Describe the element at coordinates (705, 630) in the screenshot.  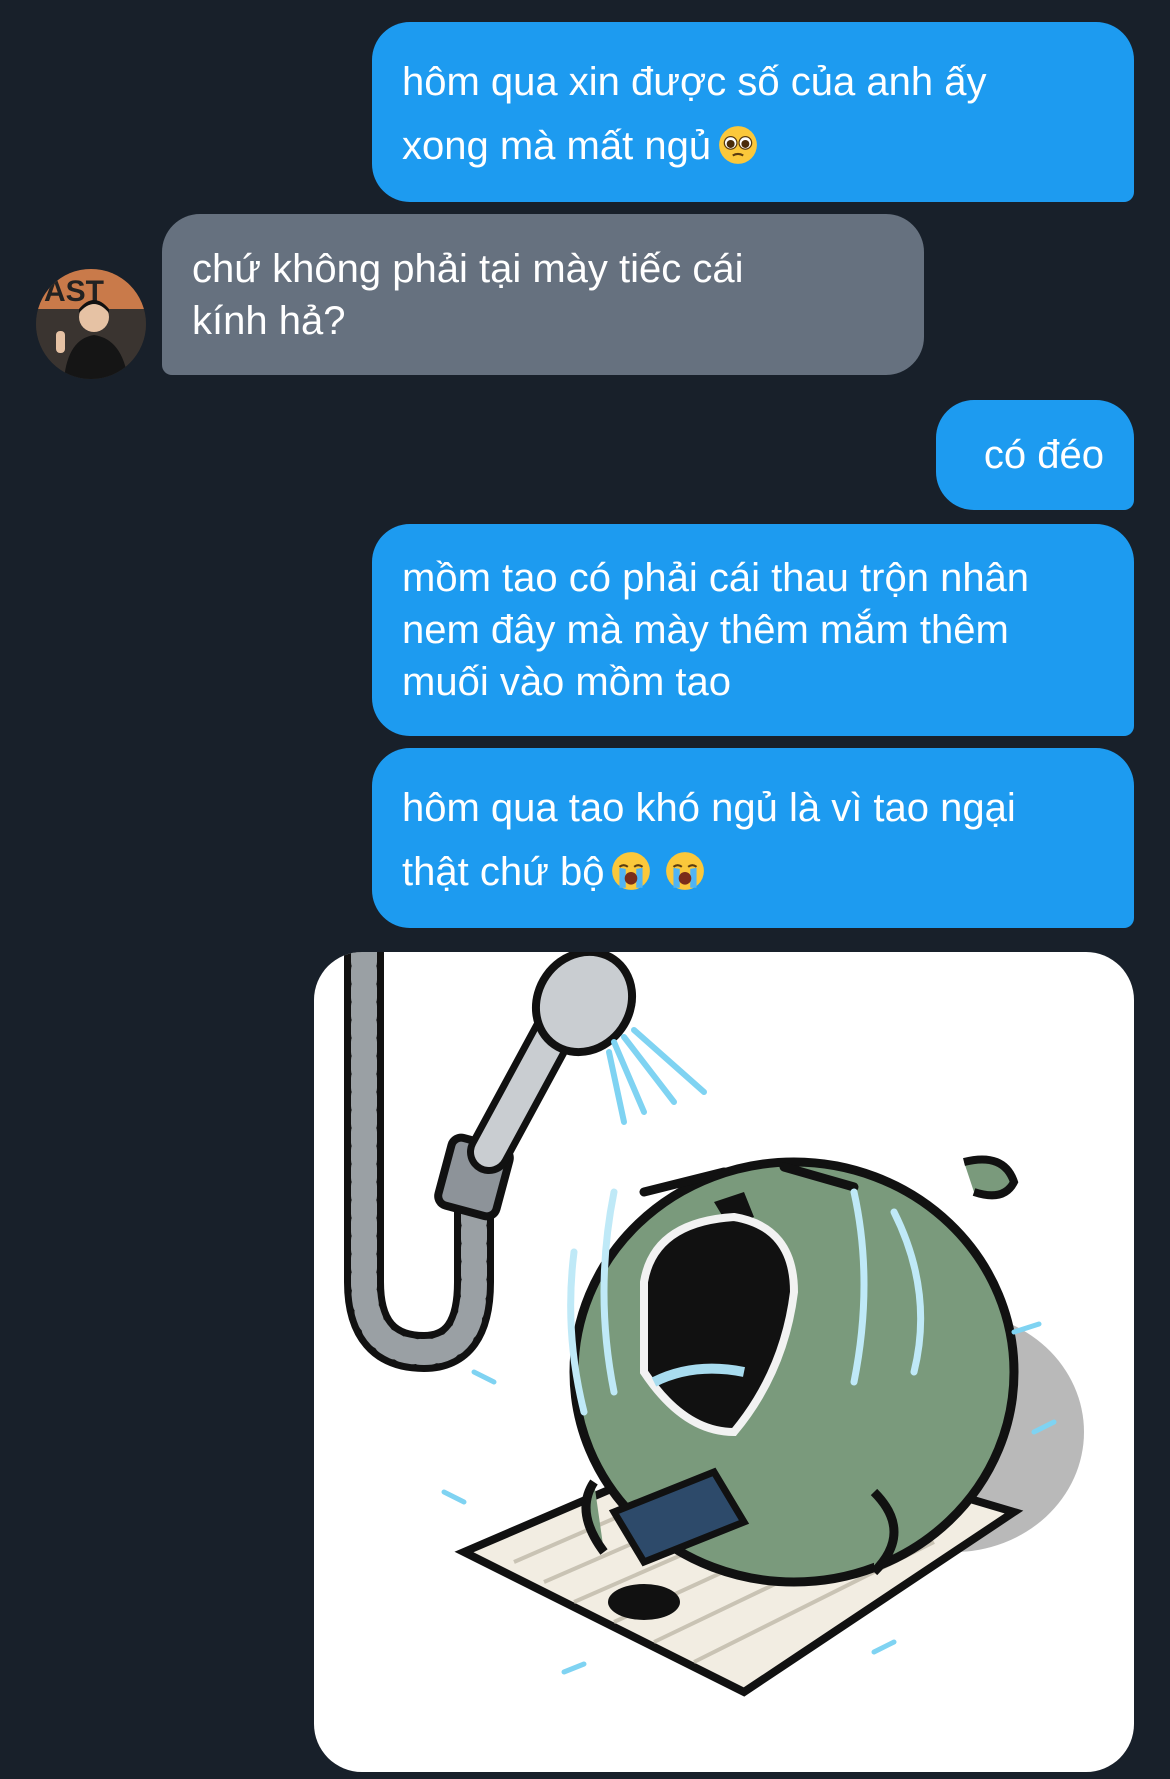
I see `message-text: nem đây mà mày thêm mắm thêm` at that location.